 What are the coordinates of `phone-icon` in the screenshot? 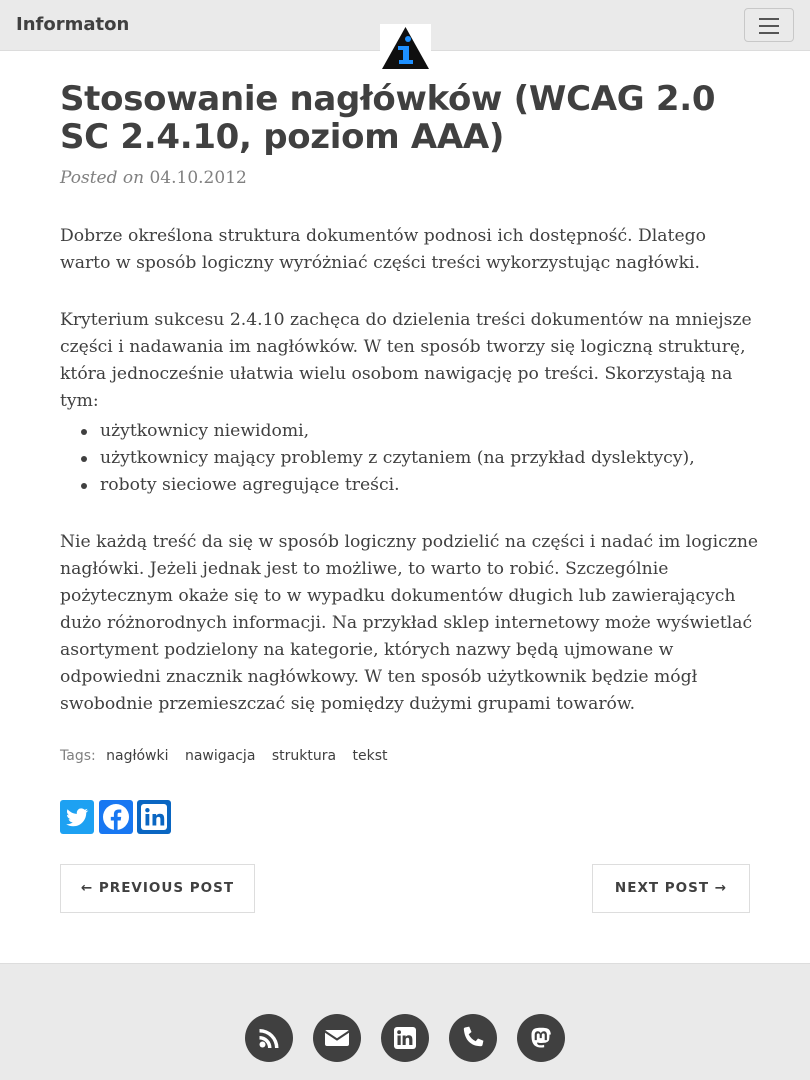 It's located at (473, 1036).